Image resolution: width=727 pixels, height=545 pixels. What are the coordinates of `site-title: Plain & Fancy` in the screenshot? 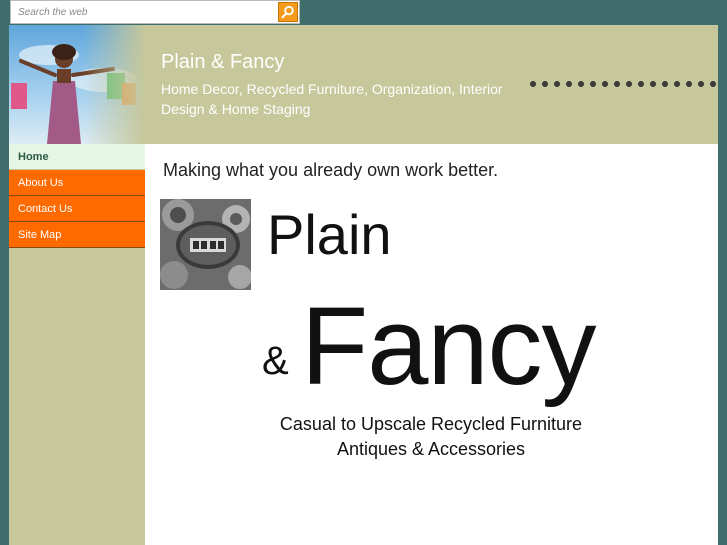 It's located at (223, 62).